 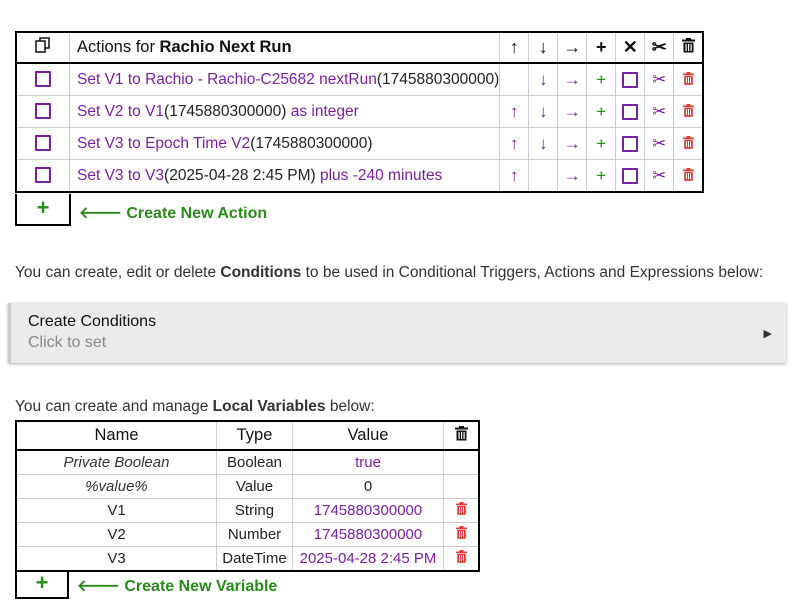 What do you see at coordinates (254, 559) in the screenshot?
I see `variable-type: DateTime` at bounding box center [254, 559].